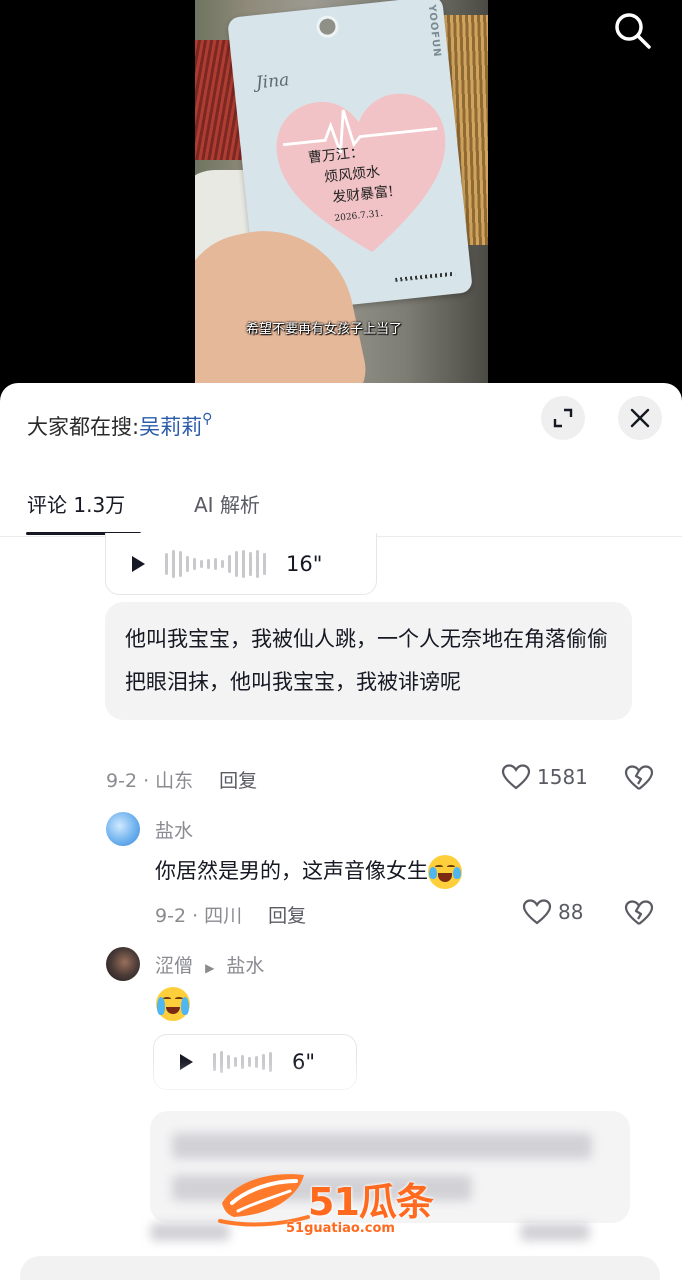 The image size is (682, 1280). What do you see at coordinates (324, 329) in the screenshot?
I see `video-subtitle: 希望不要再有女孩子上当了` at bounding box center [324, 329].